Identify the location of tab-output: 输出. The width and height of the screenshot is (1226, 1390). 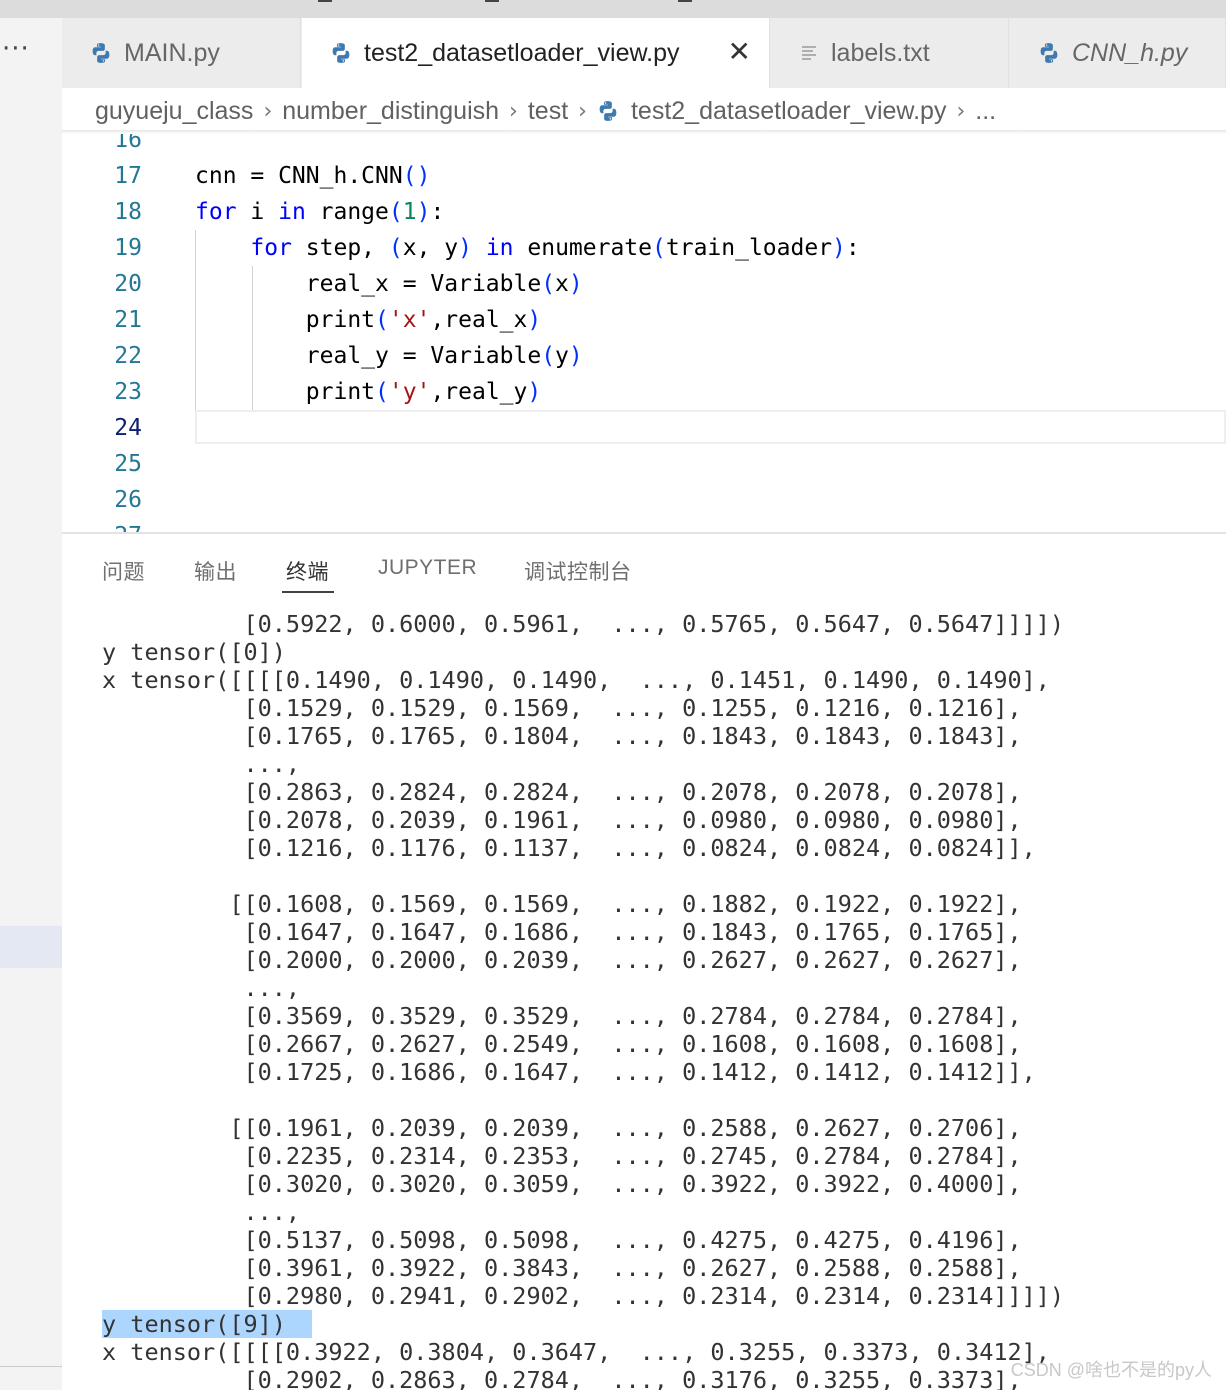
(215, 571).